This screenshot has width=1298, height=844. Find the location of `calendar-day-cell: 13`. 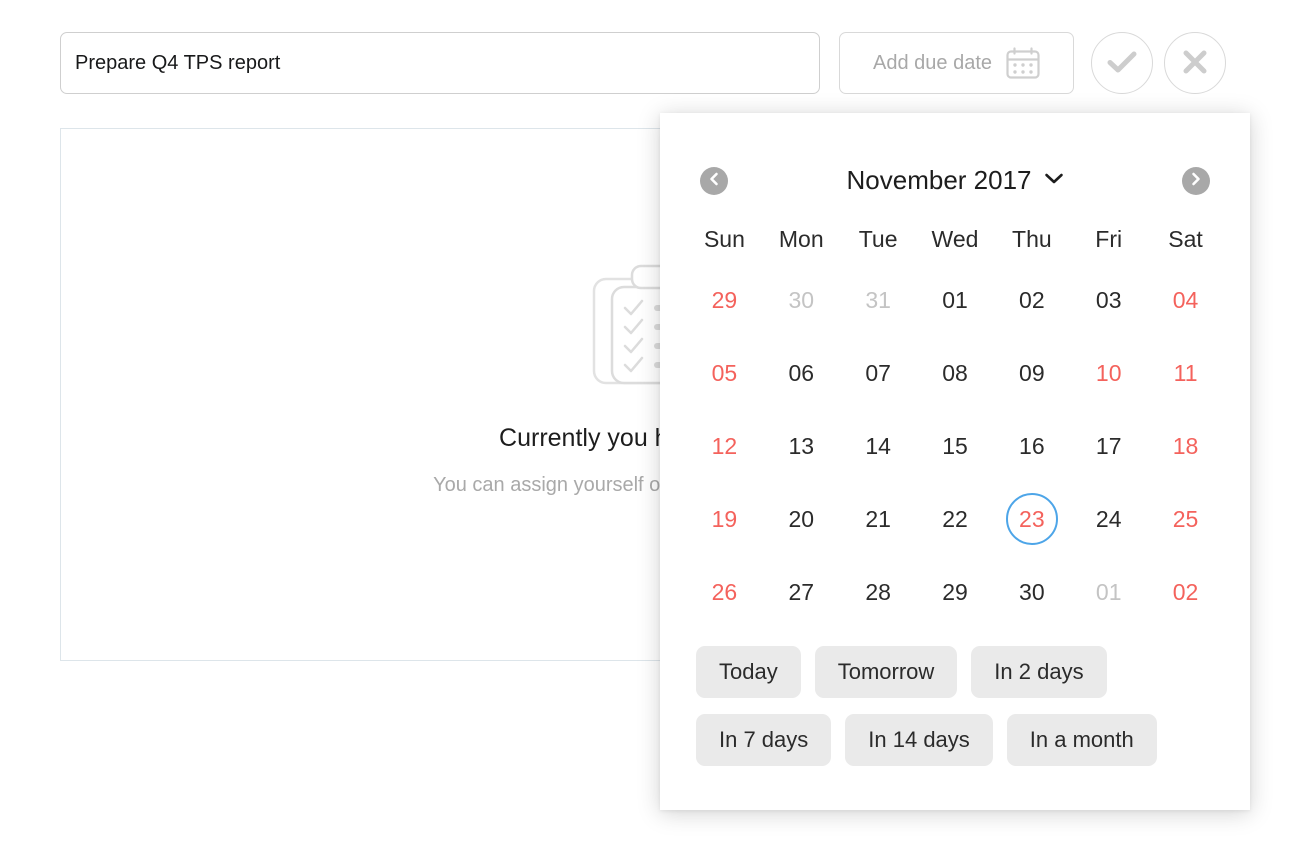

calendar-day-cell: 13 is located at coordinates (801, 446).